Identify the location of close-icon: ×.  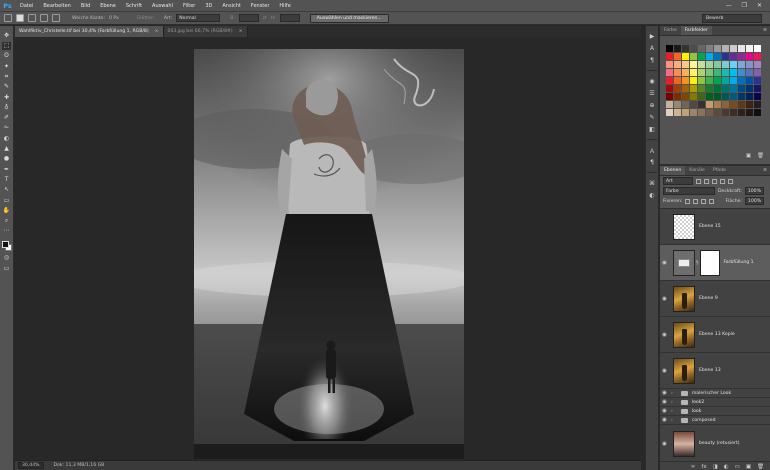
(157, 31).